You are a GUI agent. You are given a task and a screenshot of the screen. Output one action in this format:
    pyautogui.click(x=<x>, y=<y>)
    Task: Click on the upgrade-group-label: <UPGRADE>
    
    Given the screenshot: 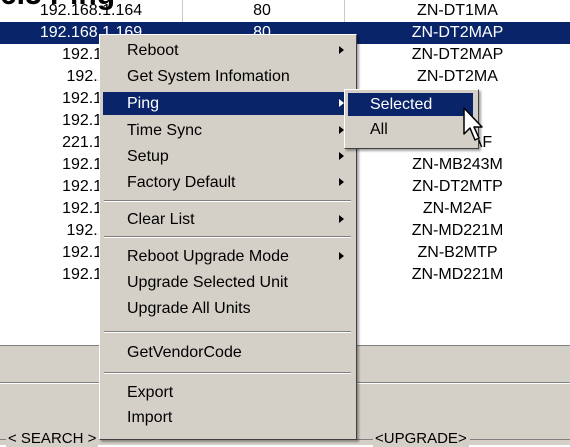 What is the action you would take?
    pyautogui.click(x=421, y=438)
    